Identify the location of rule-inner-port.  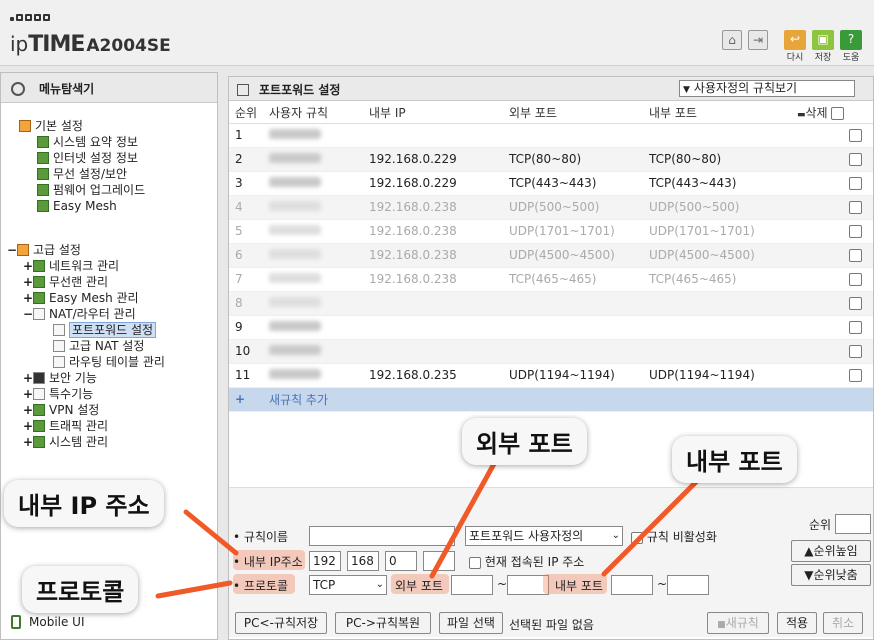
(719, 351).